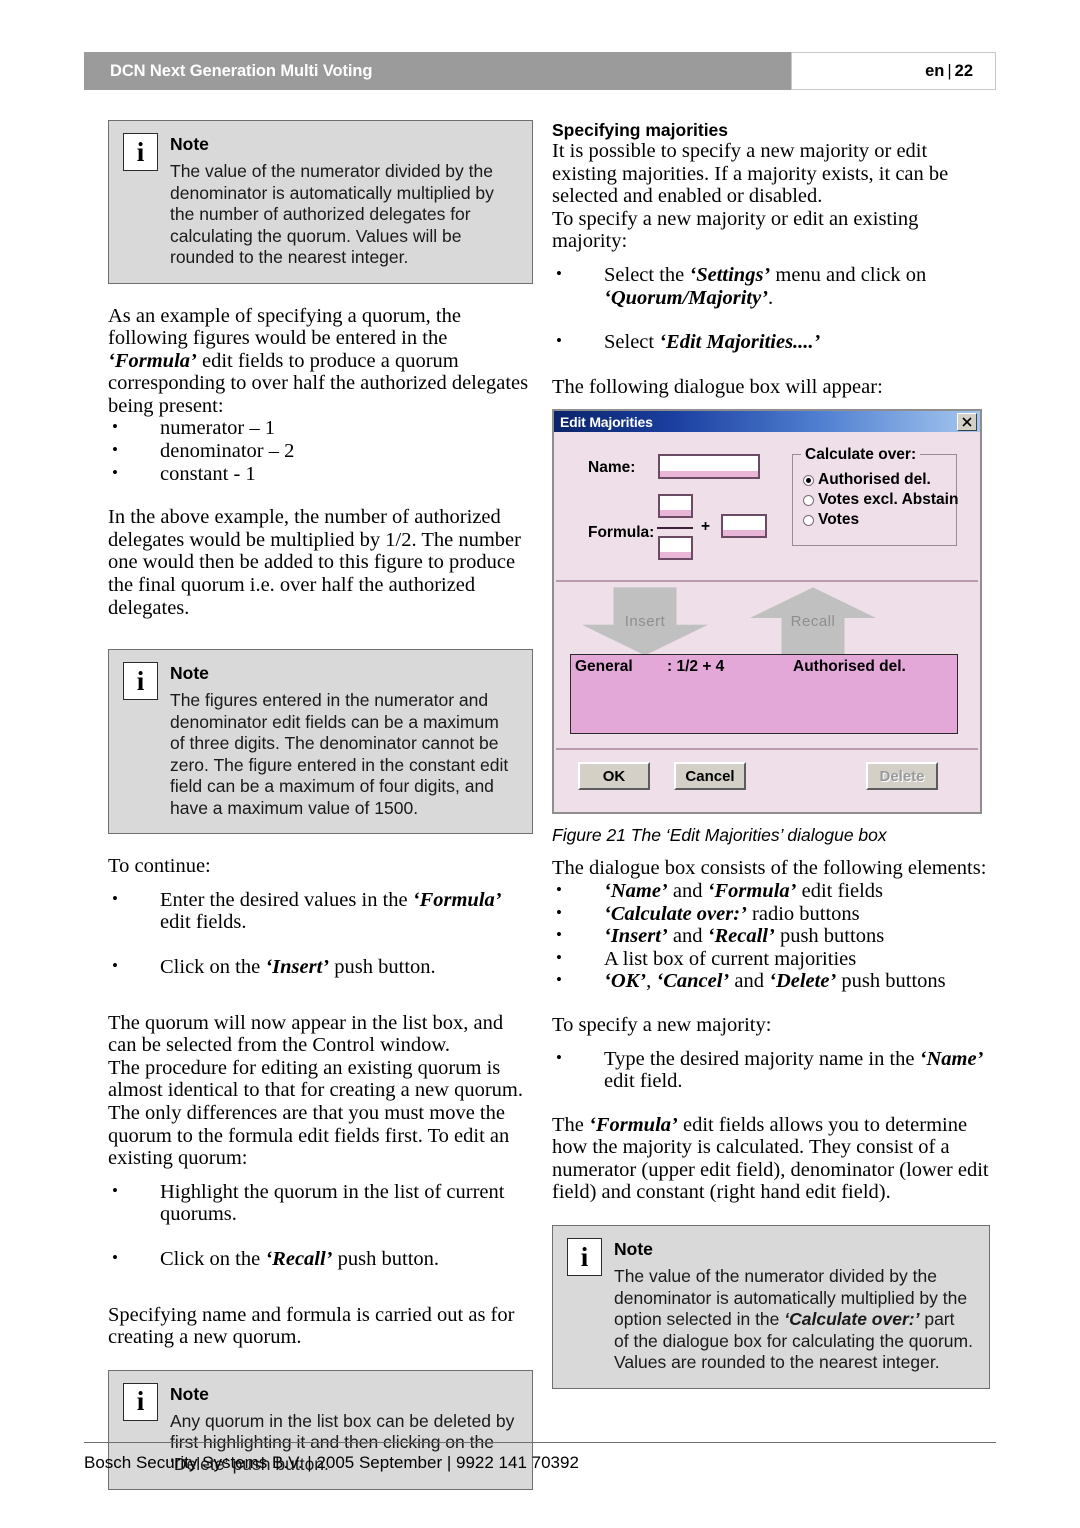  What do you see at coordinates (203, 922) in the screenshot?
I see `text-run: edit fields.` at bounding box center [203, 922].